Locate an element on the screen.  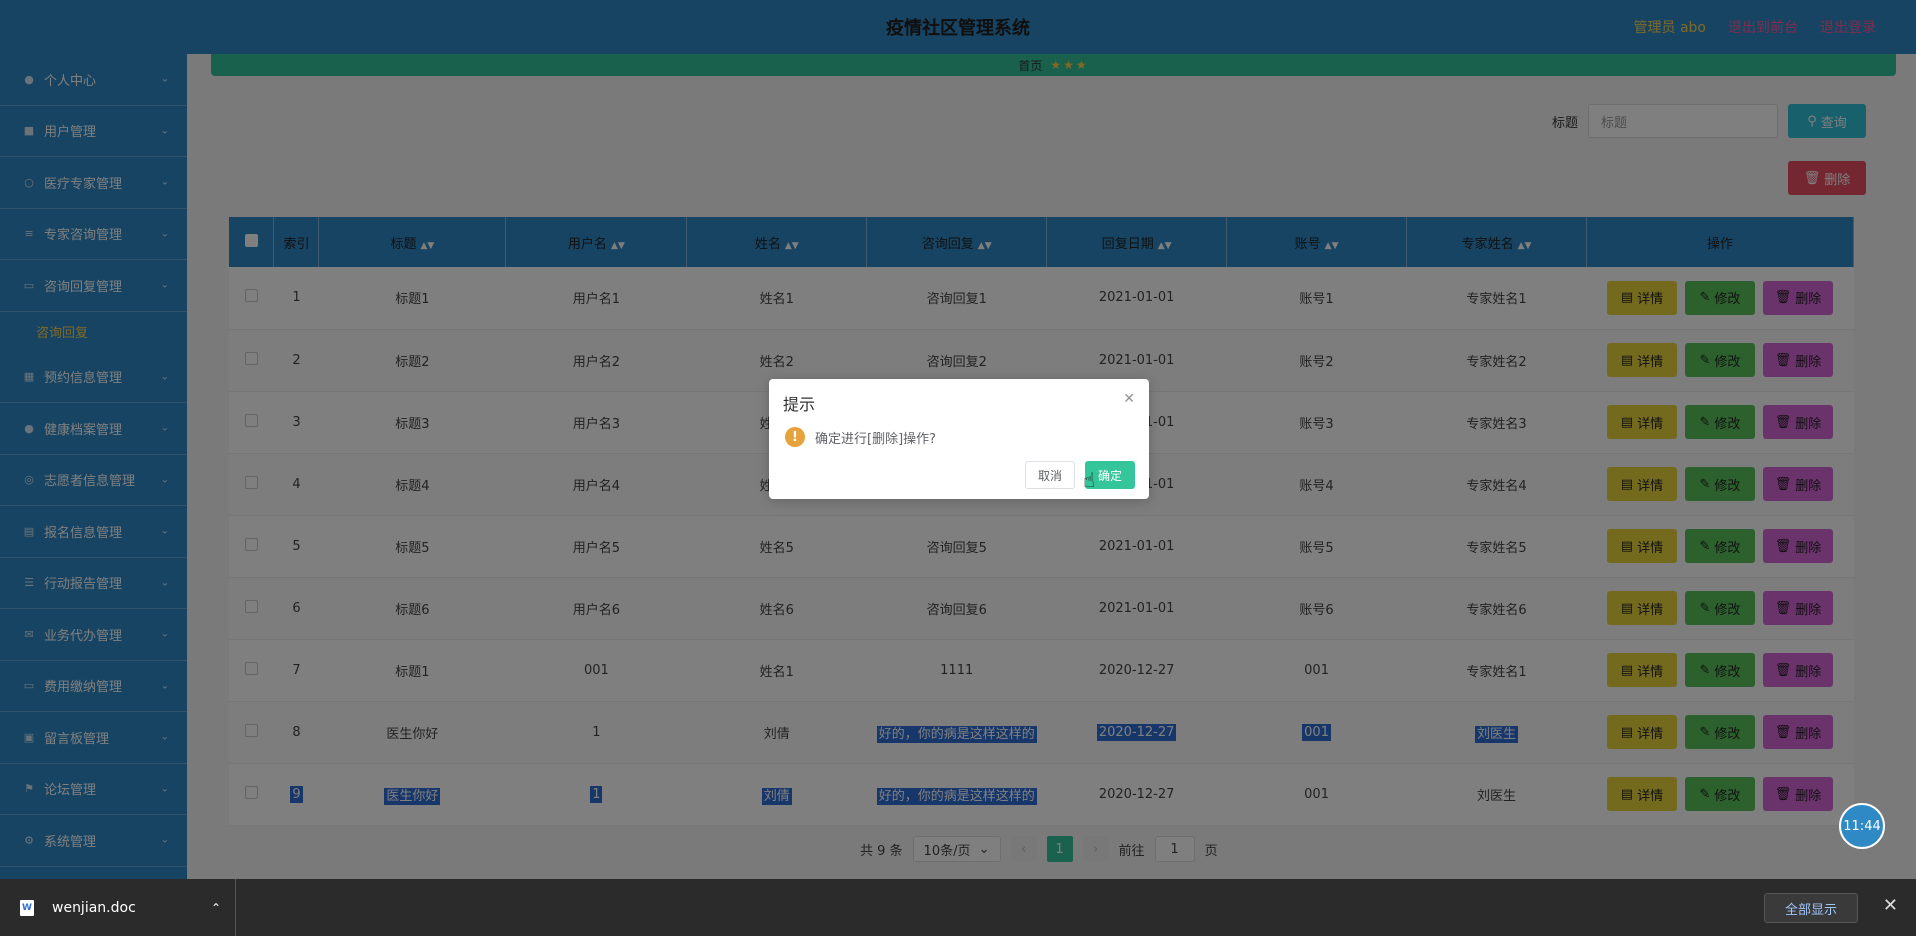
cancel-button: 取消 is located at coordinates (1049, 475).